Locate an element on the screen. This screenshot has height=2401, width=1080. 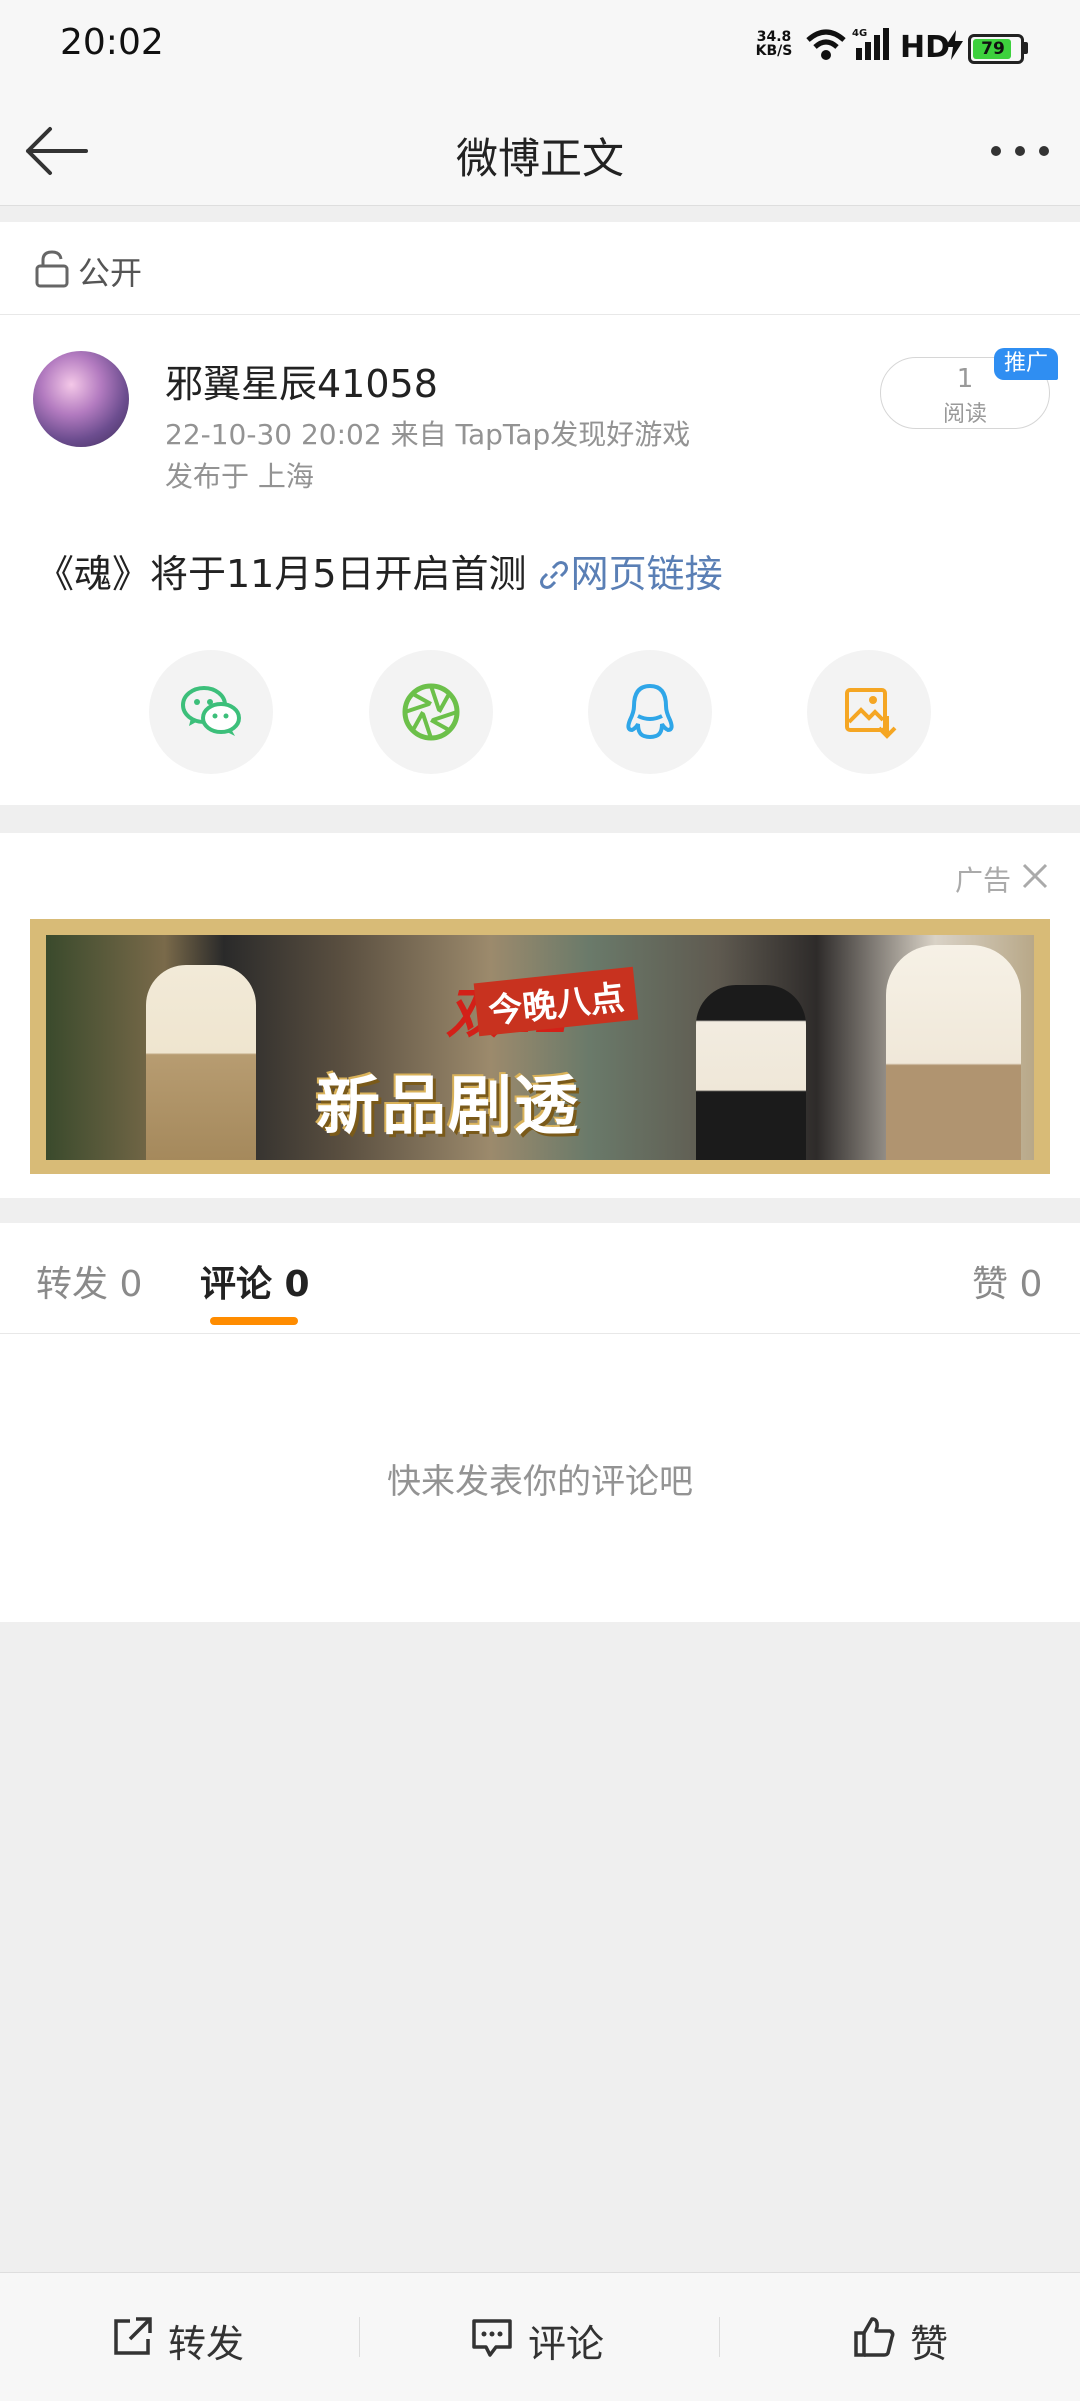
moments-icon is located at coordinates (431, 712).